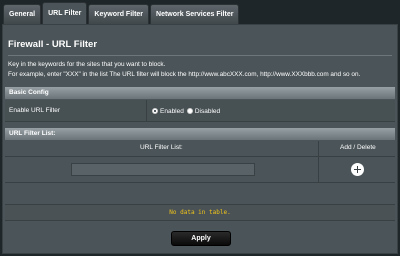 This screenshot has width=400, height=256. What do you see at coordinates (146, 111) in the screenshot?
I see `config-column-divider` at bounding box center [146, 111].